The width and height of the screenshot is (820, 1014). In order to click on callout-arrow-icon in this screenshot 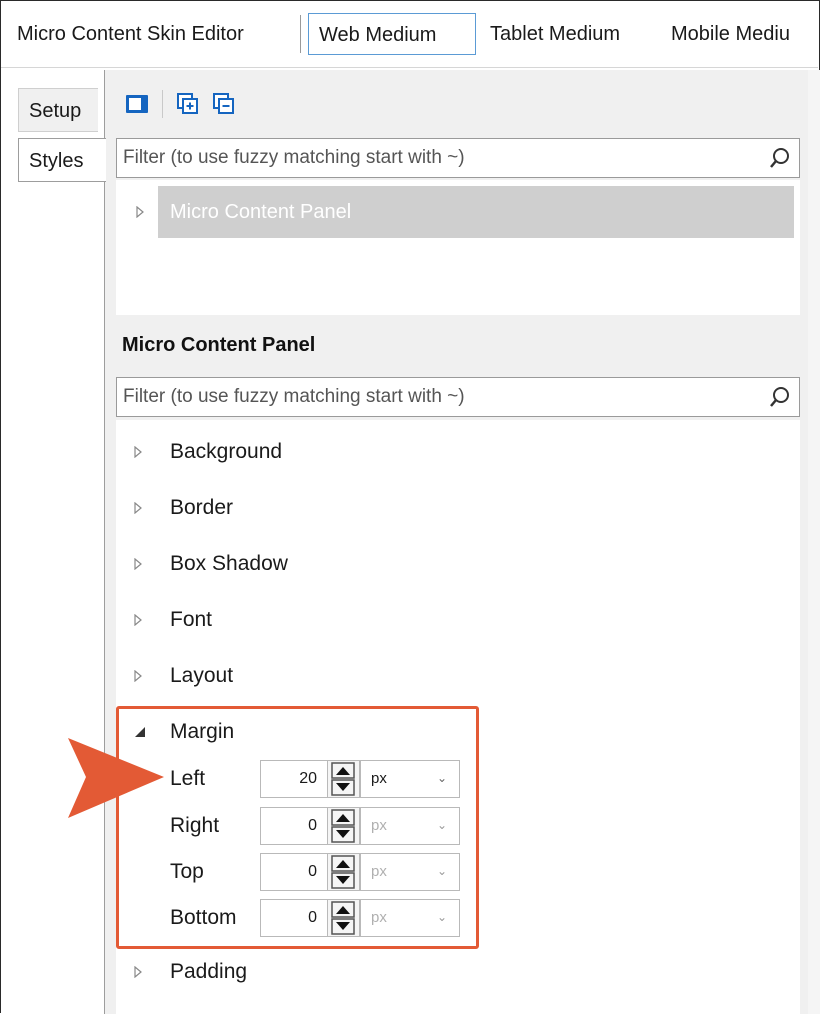, I will do `click(116, 778)`.